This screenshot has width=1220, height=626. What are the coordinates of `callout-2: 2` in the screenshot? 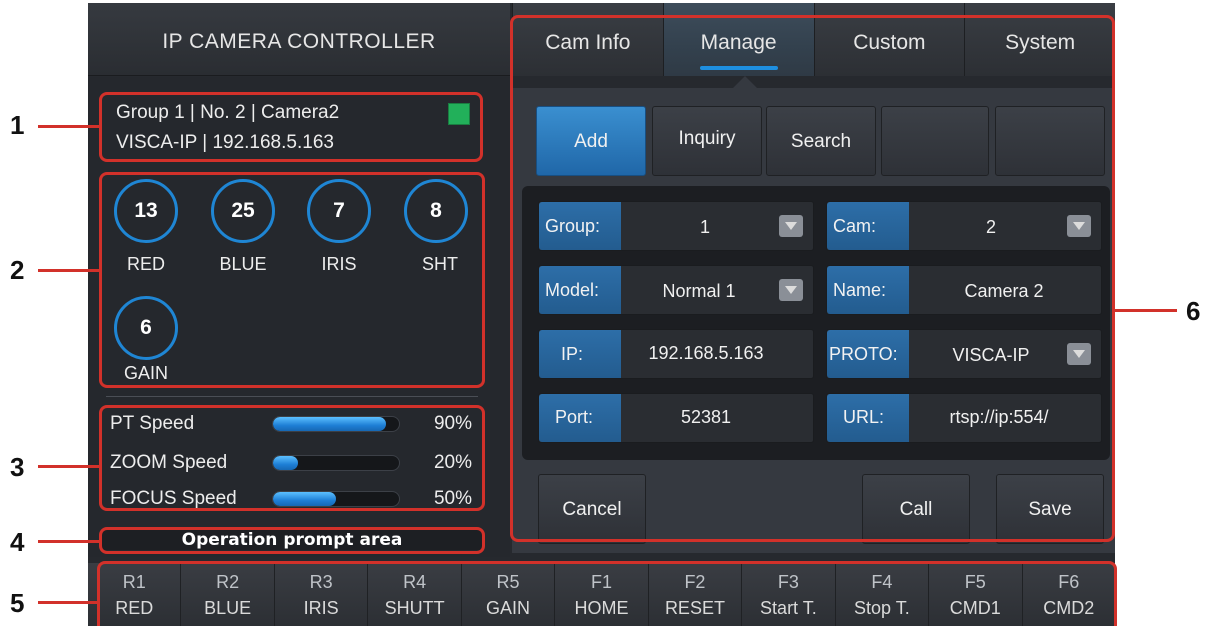 It's located at (17, 270).